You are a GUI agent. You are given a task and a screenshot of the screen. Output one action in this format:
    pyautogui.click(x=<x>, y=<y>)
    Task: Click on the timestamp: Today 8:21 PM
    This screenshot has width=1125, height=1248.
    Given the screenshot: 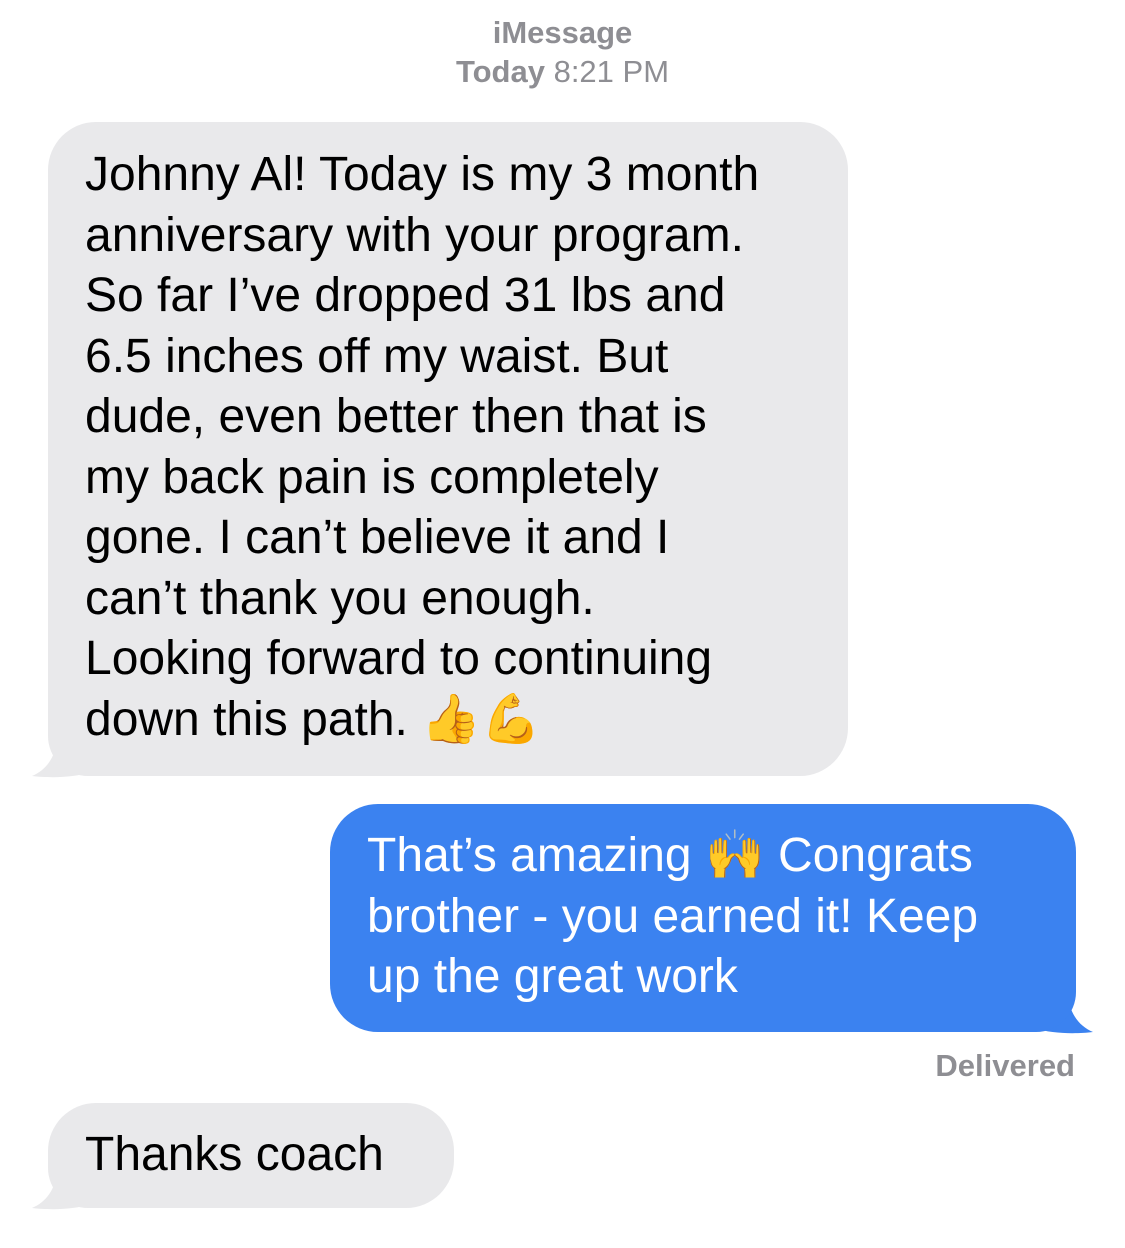 What is the action you would take?
    pyautogui.click(x=562, y=72)
    